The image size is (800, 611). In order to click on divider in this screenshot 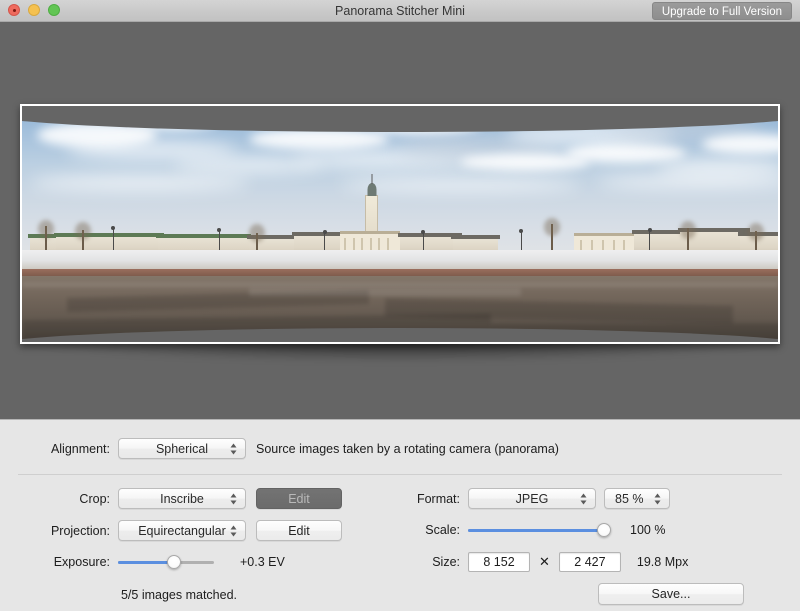, I will do `click(400, 474)`.